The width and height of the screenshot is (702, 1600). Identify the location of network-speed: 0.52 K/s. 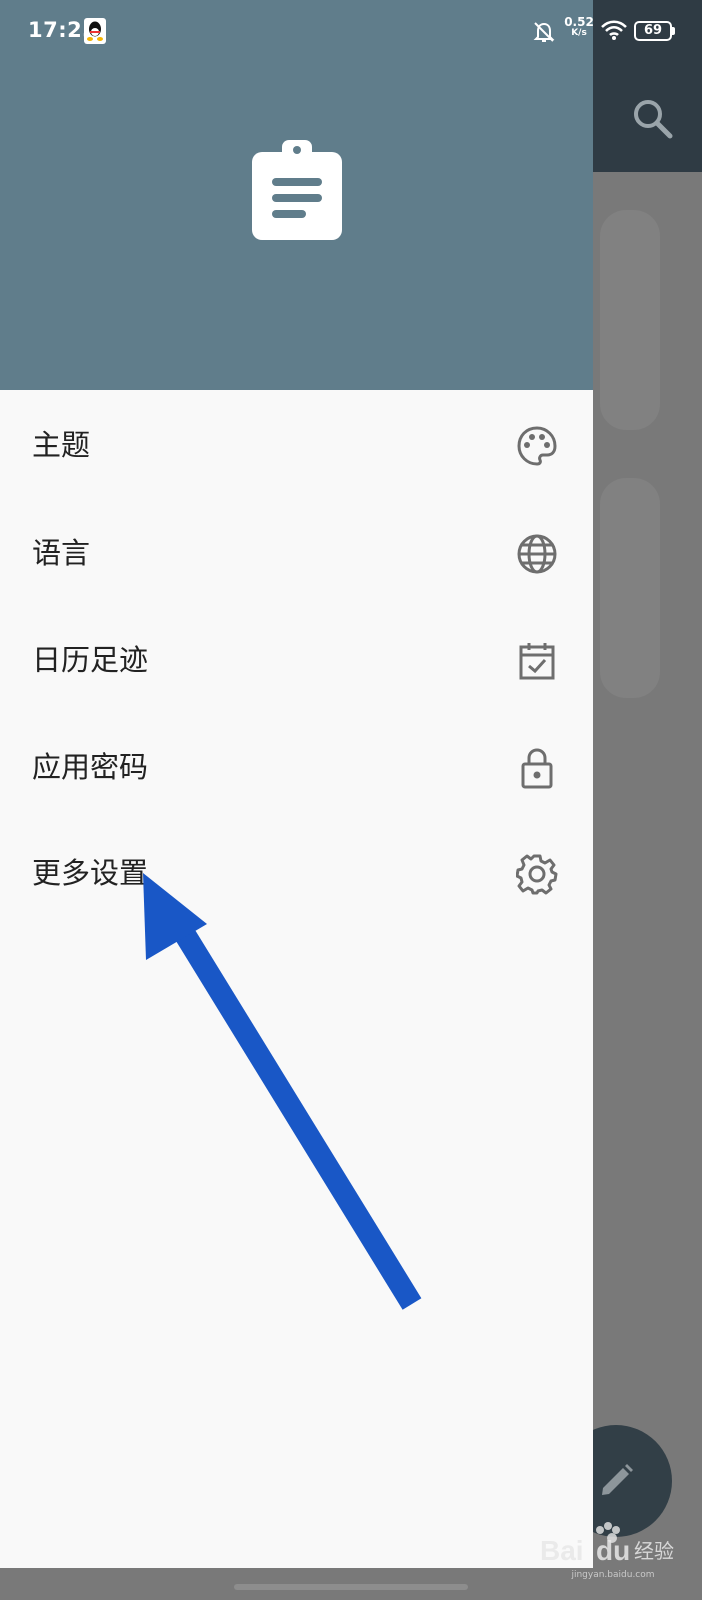
(579, 28).